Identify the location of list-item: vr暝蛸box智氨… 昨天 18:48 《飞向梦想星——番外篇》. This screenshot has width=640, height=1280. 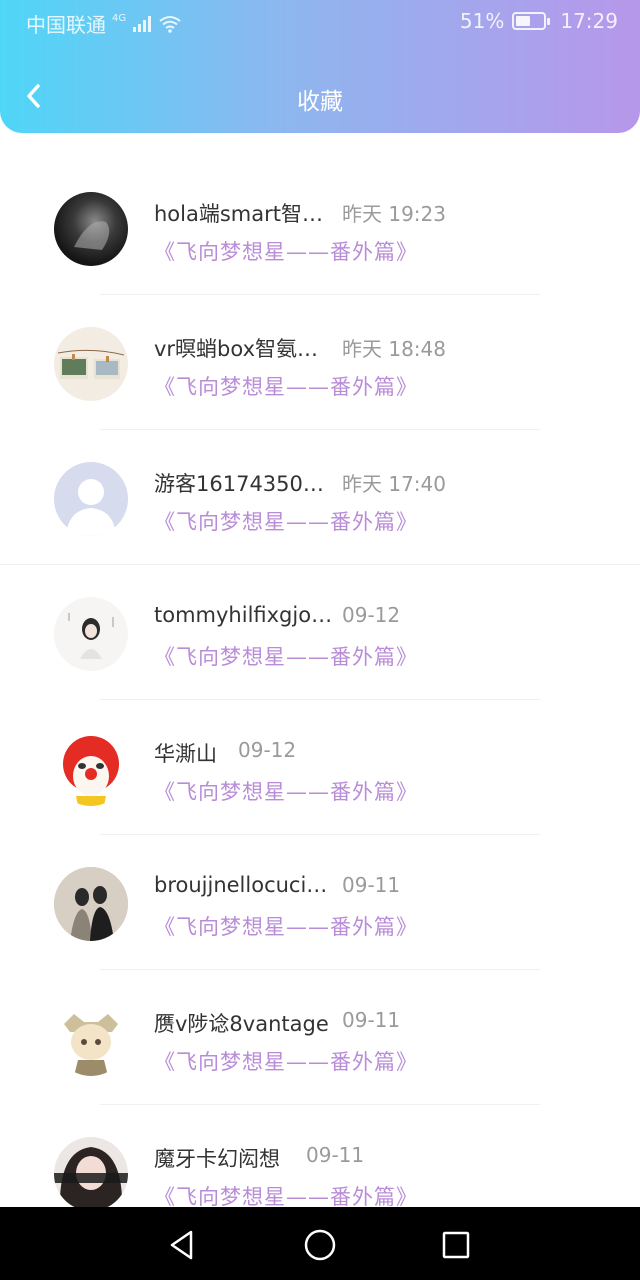
(320, 362).